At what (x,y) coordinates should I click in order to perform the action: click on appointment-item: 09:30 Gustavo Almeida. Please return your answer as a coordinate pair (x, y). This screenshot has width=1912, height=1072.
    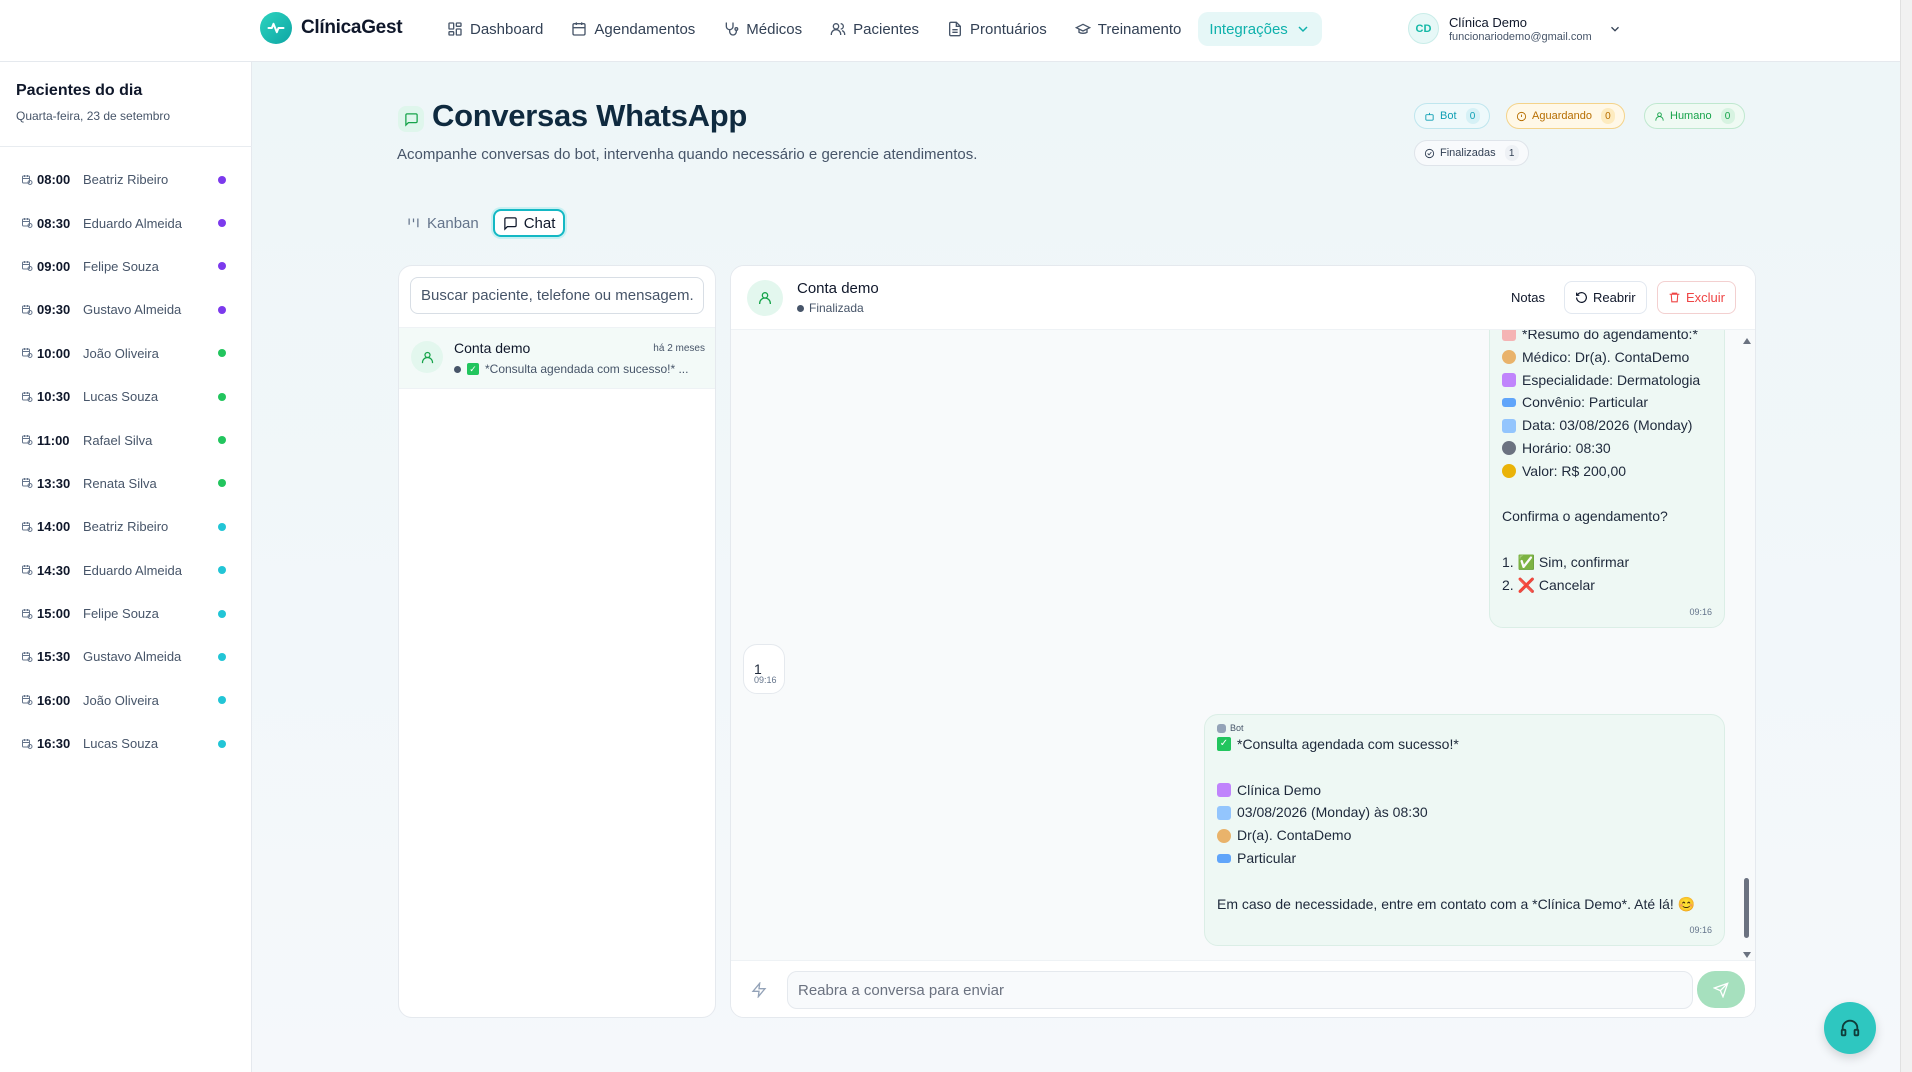
    Looking at the image, I should click on (126, 309).